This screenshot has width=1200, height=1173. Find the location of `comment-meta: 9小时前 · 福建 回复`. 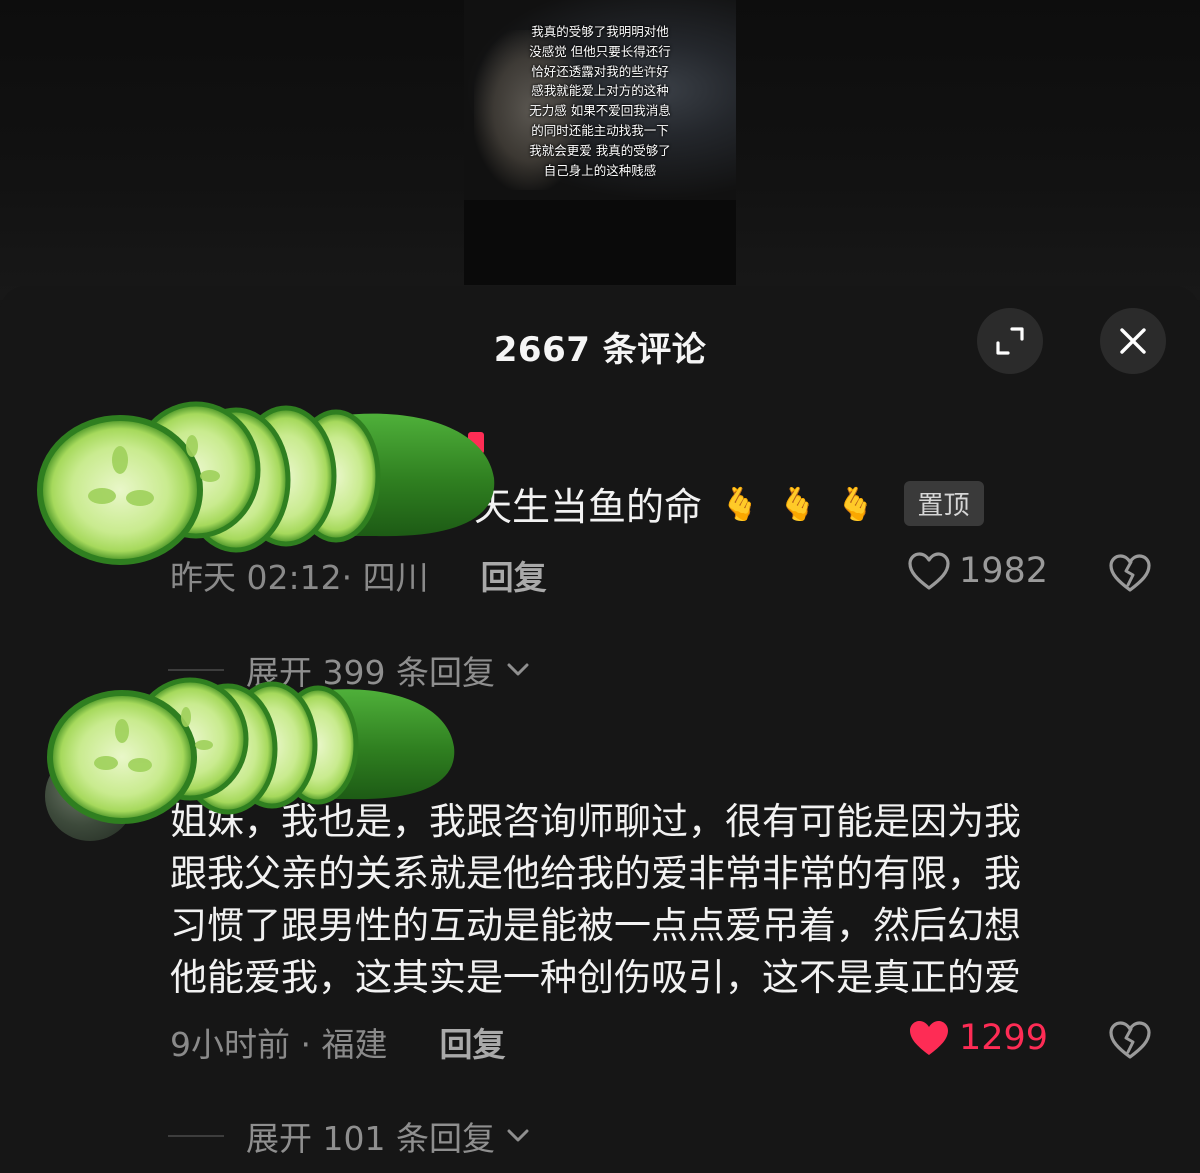

comment-meta: 9小时前 · 福建 回复 is located at coordinates (337, 1042).